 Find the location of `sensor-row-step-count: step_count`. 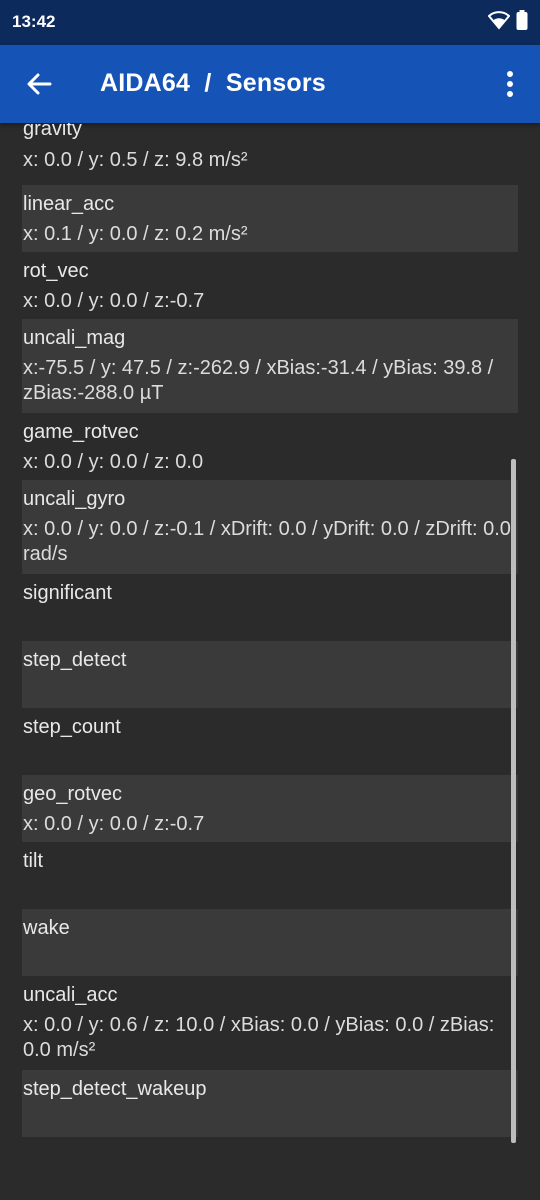

sensor-row-step-count: step_count is located at coordinates (270, 741).